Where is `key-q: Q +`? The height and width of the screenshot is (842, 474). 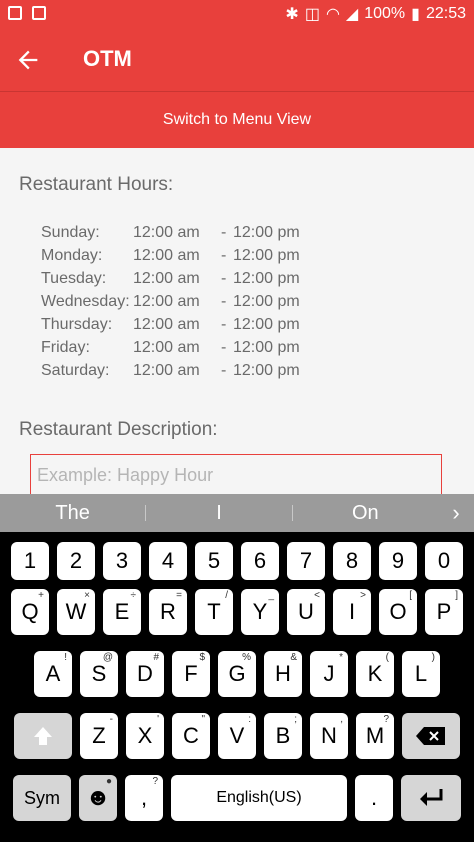
key-q: Q + is located at coordinates (30, 612).